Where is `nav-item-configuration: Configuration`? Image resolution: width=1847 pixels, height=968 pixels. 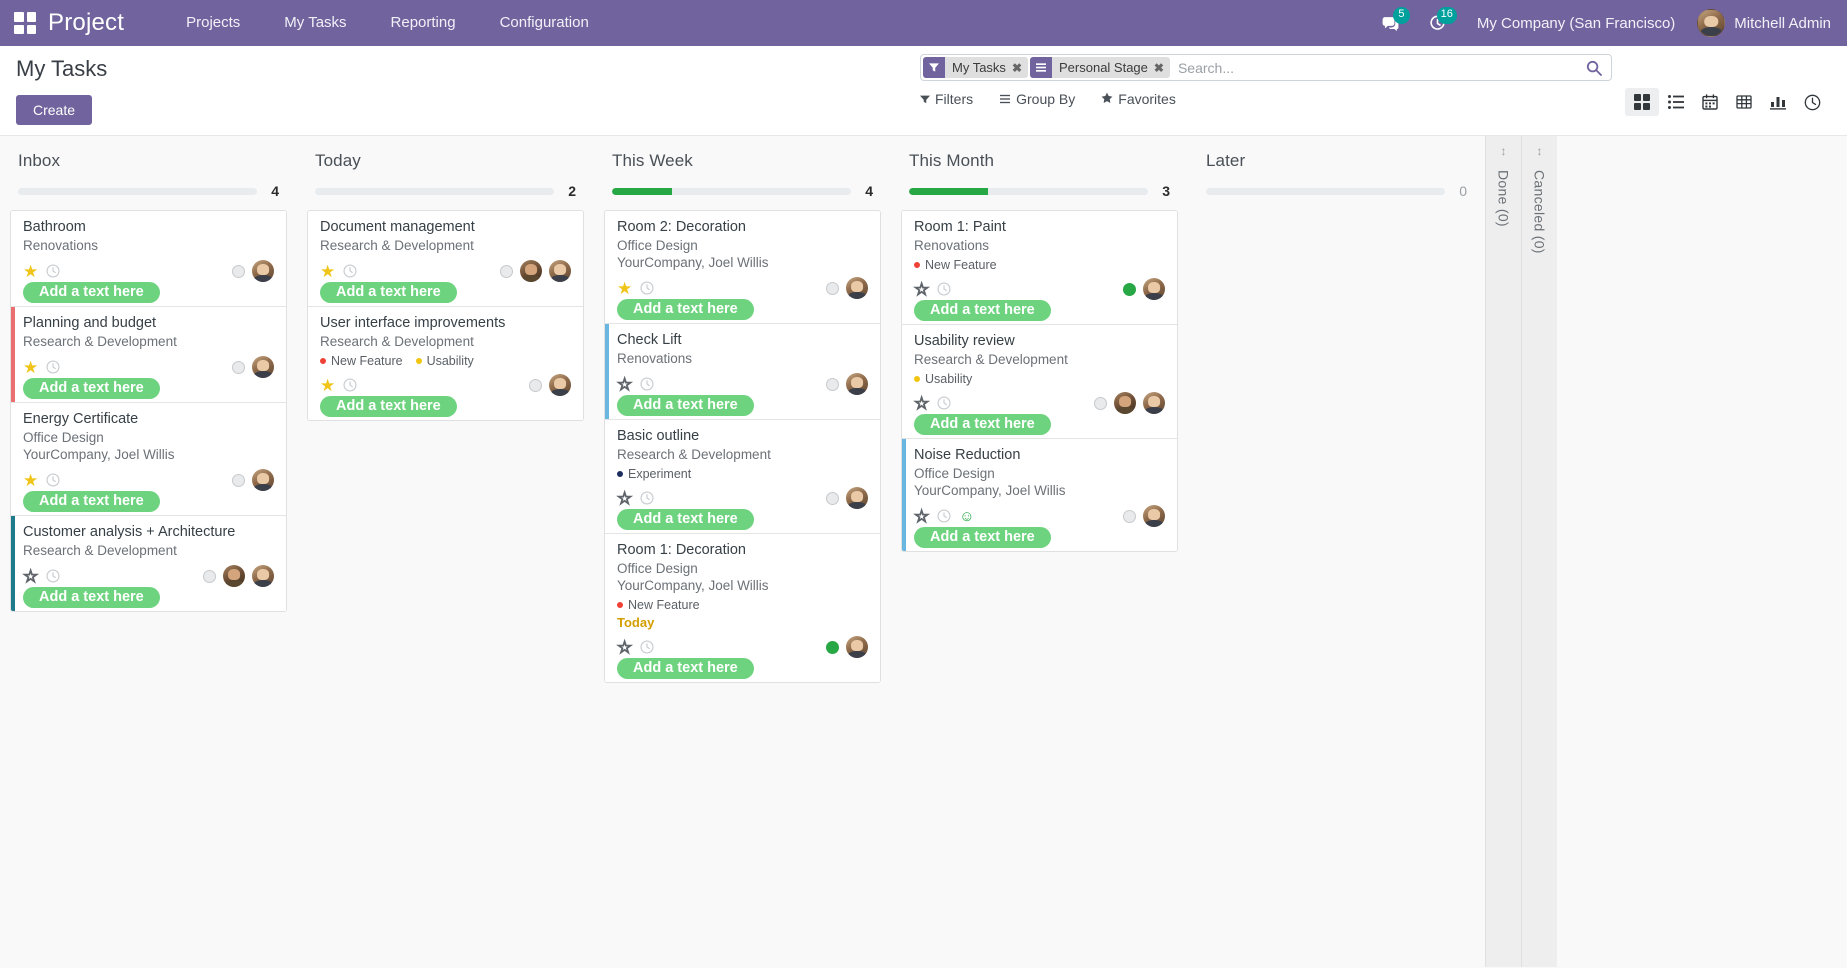 nav-item-configuration: Configuration is located at coordinates (544, 23).